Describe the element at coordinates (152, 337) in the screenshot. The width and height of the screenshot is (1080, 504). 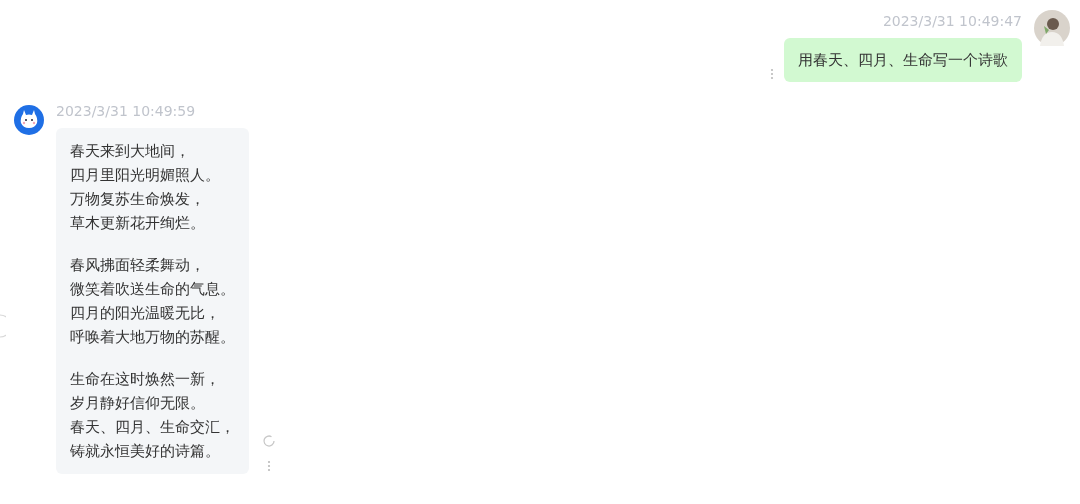
I see `message-text: 呼唤着大地万物的苏醒。` at that location.